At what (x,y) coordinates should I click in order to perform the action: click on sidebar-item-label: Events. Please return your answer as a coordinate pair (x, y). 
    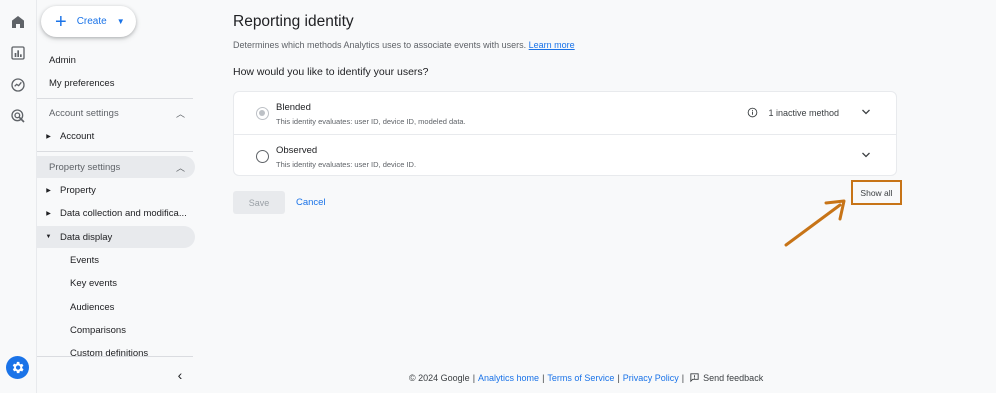
    Looking at the image, I should click on (85, 260).